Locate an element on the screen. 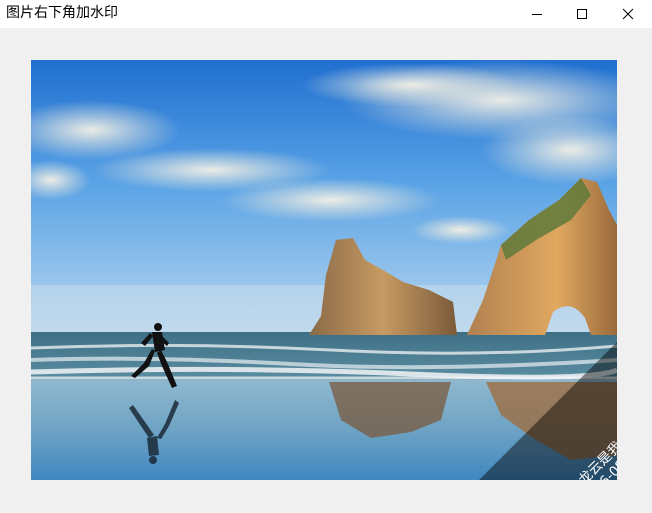 The image size is (652, 513). close-icon is located at coordinates (628, 14).